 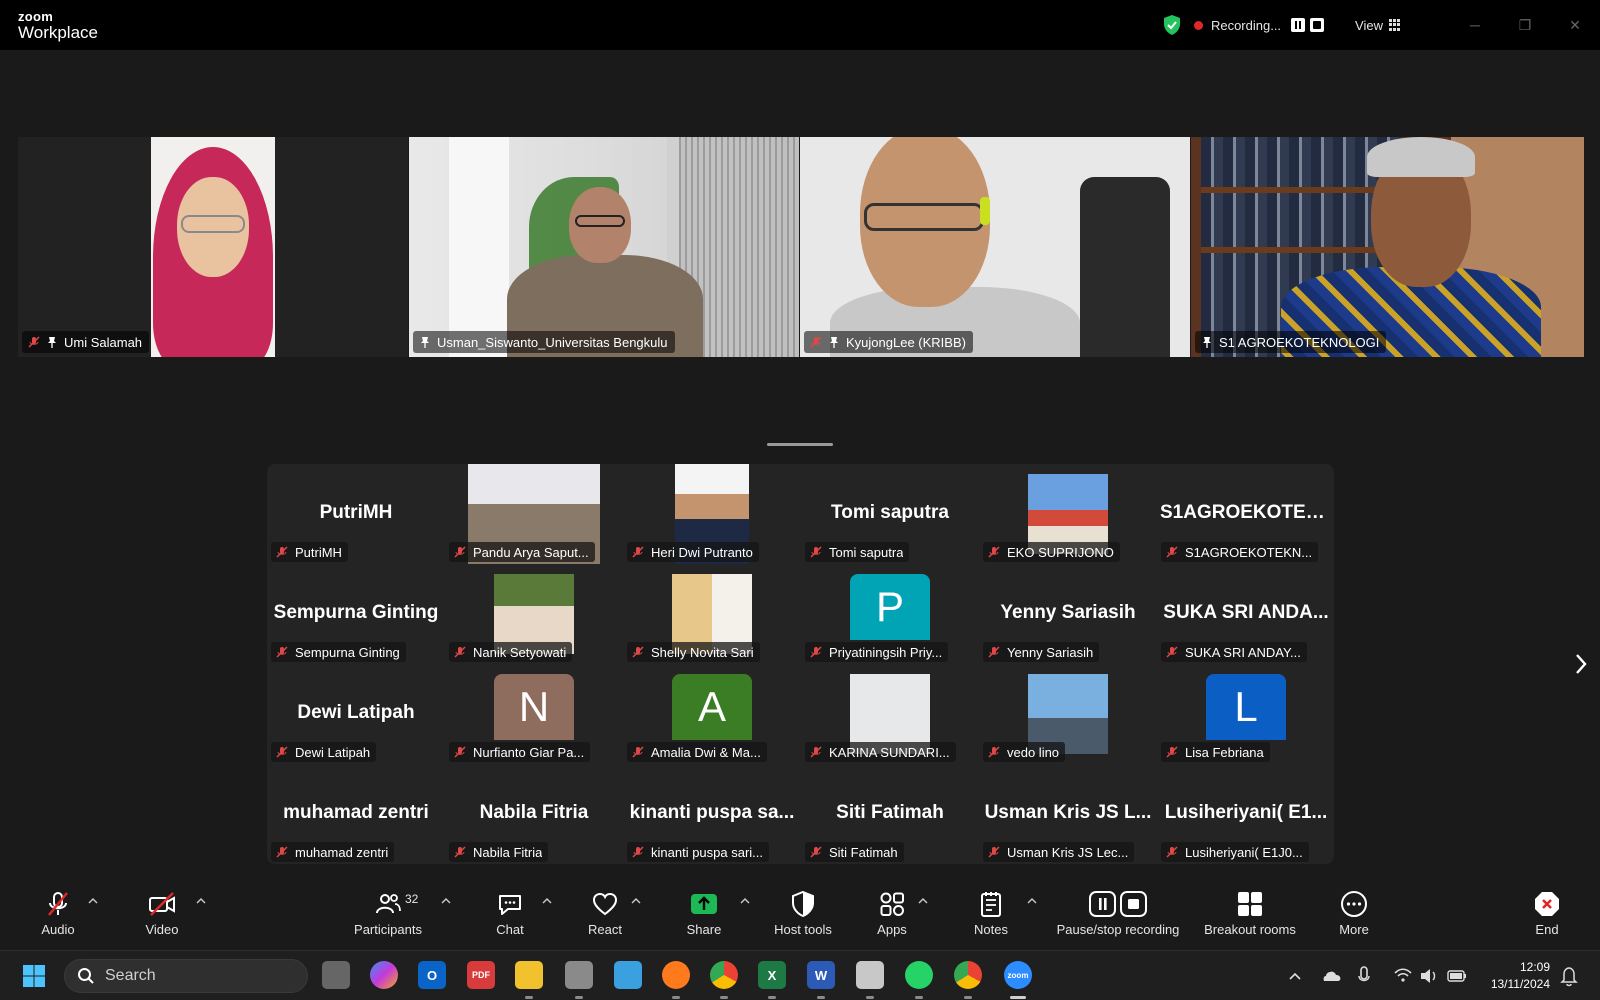 What do you see at coordinates (1331, 976) in the screenshot?
I see `onedrive-icon` at bounding box center [1331, 976].